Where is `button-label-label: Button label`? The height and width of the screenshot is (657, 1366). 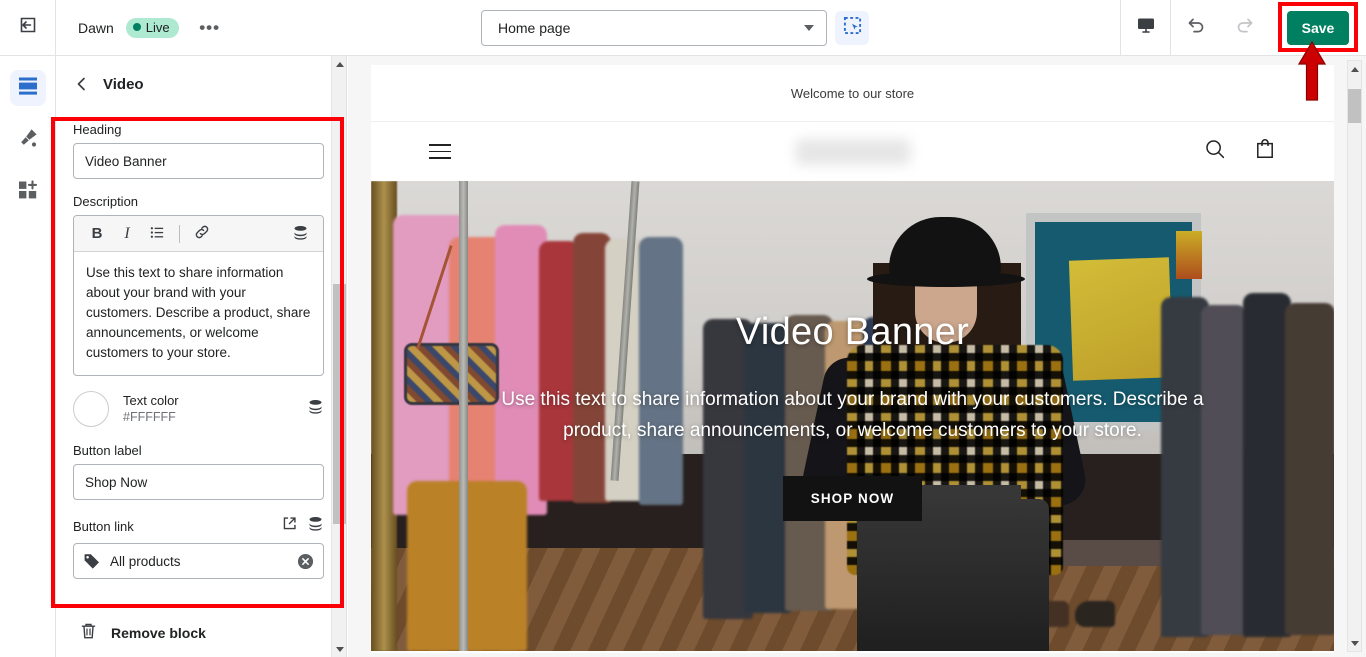
button-label-label: Button label is located at coordinates (107, 450).